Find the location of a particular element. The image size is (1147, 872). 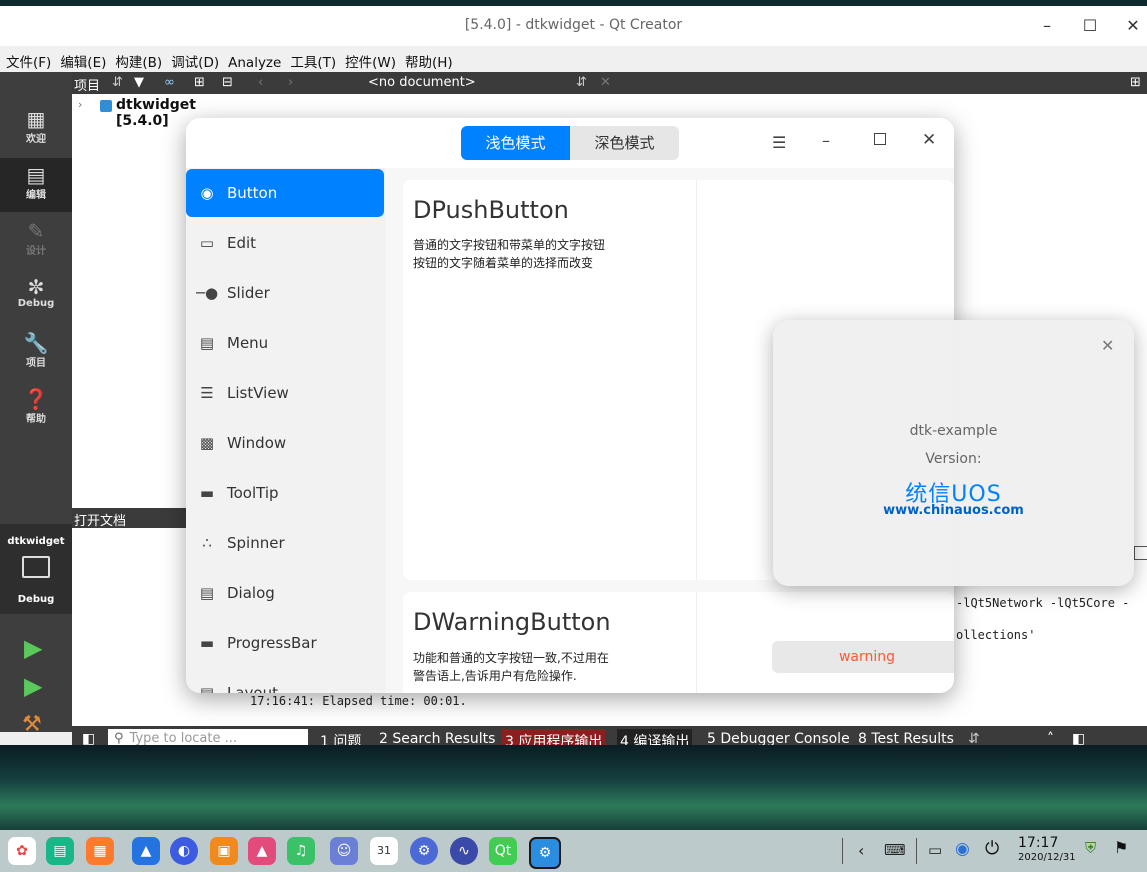

dtk-example-icon: ⚙ is located at coordinates (545, 853).